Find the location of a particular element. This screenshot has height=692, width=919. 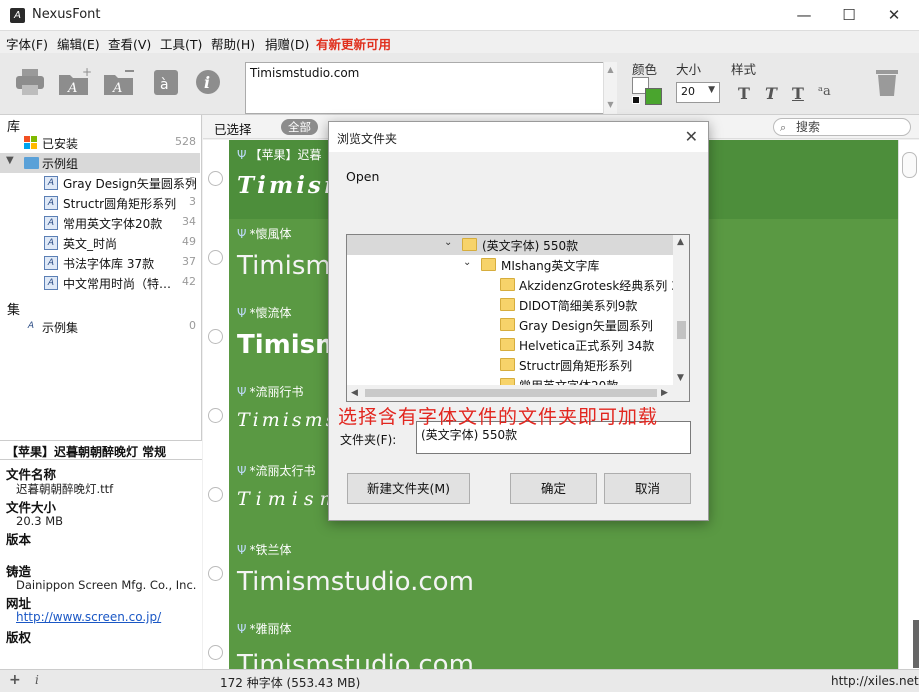

font-size-select: 20 ▼ is located at coordinates (698, 92).